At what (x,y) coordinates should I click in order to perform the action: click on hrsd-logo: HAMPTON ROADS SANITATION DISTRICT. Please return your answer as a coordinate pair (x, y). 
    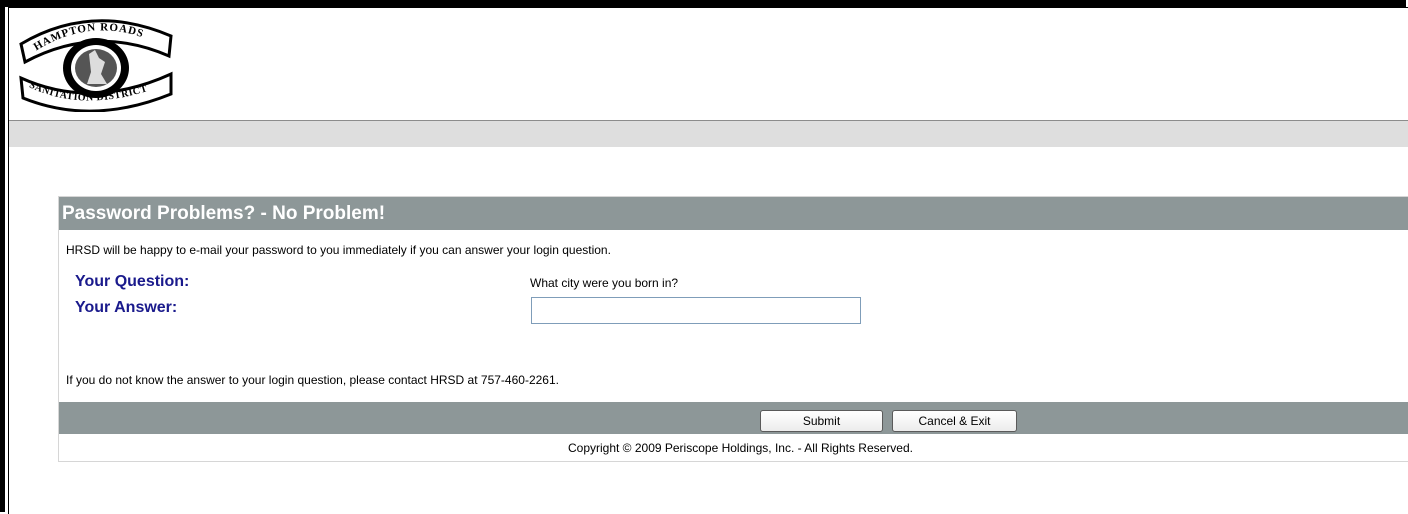
    Looking at the image, I should click on (96, 63).